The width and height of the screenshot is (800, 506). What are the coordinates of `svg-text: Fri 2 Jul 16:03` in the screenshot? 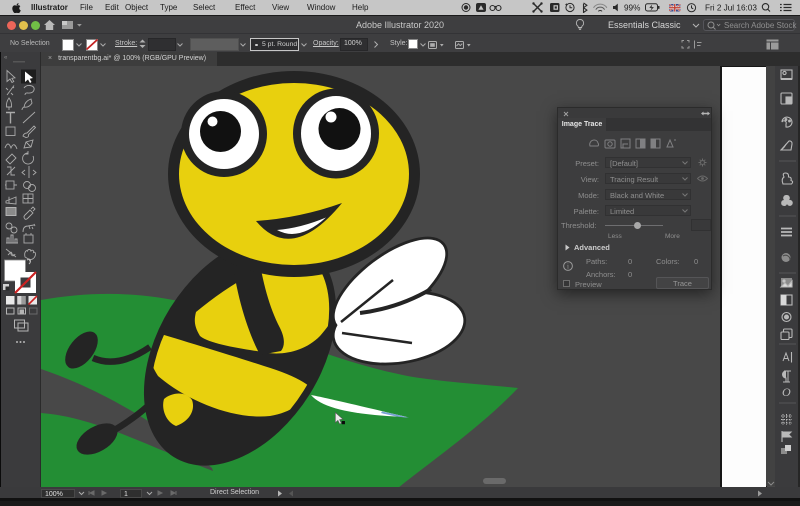 It's located at (731, 8).